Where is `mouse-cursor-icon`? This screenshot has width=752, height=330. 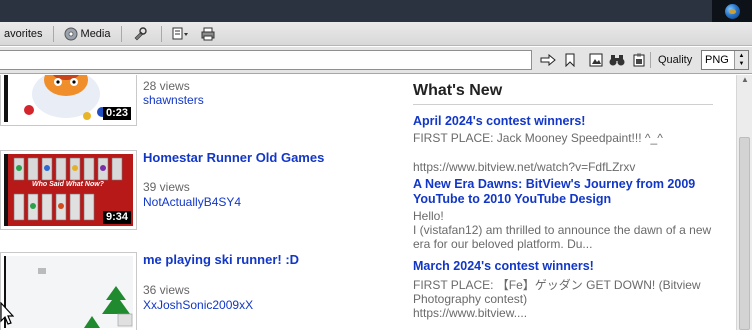 mouse-cursor-icon is located at coordinates (7, 313).